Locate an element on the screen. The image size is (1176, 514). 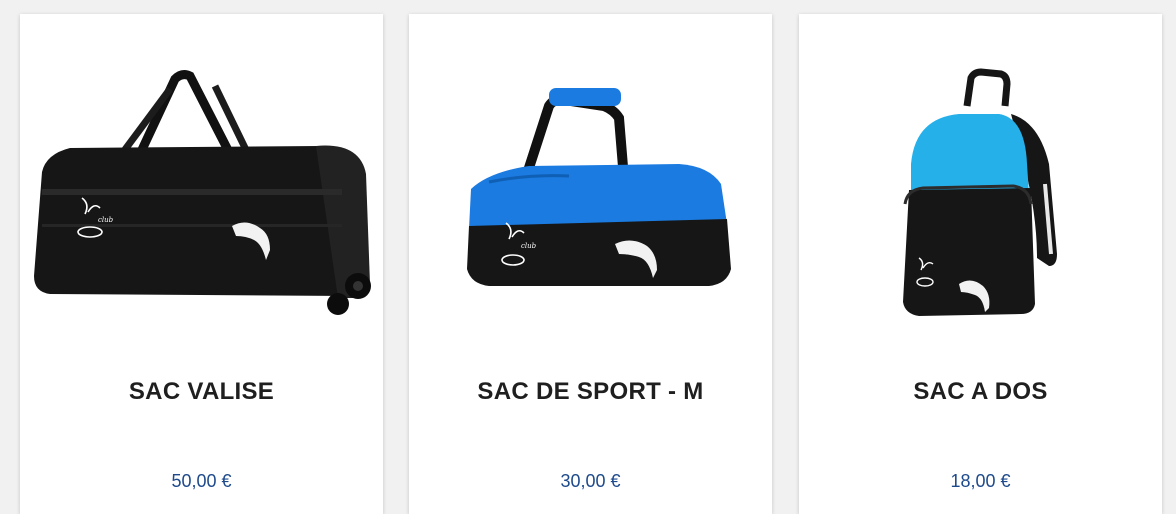
product-price: 50,00 € is located at coordinates (201, 481).